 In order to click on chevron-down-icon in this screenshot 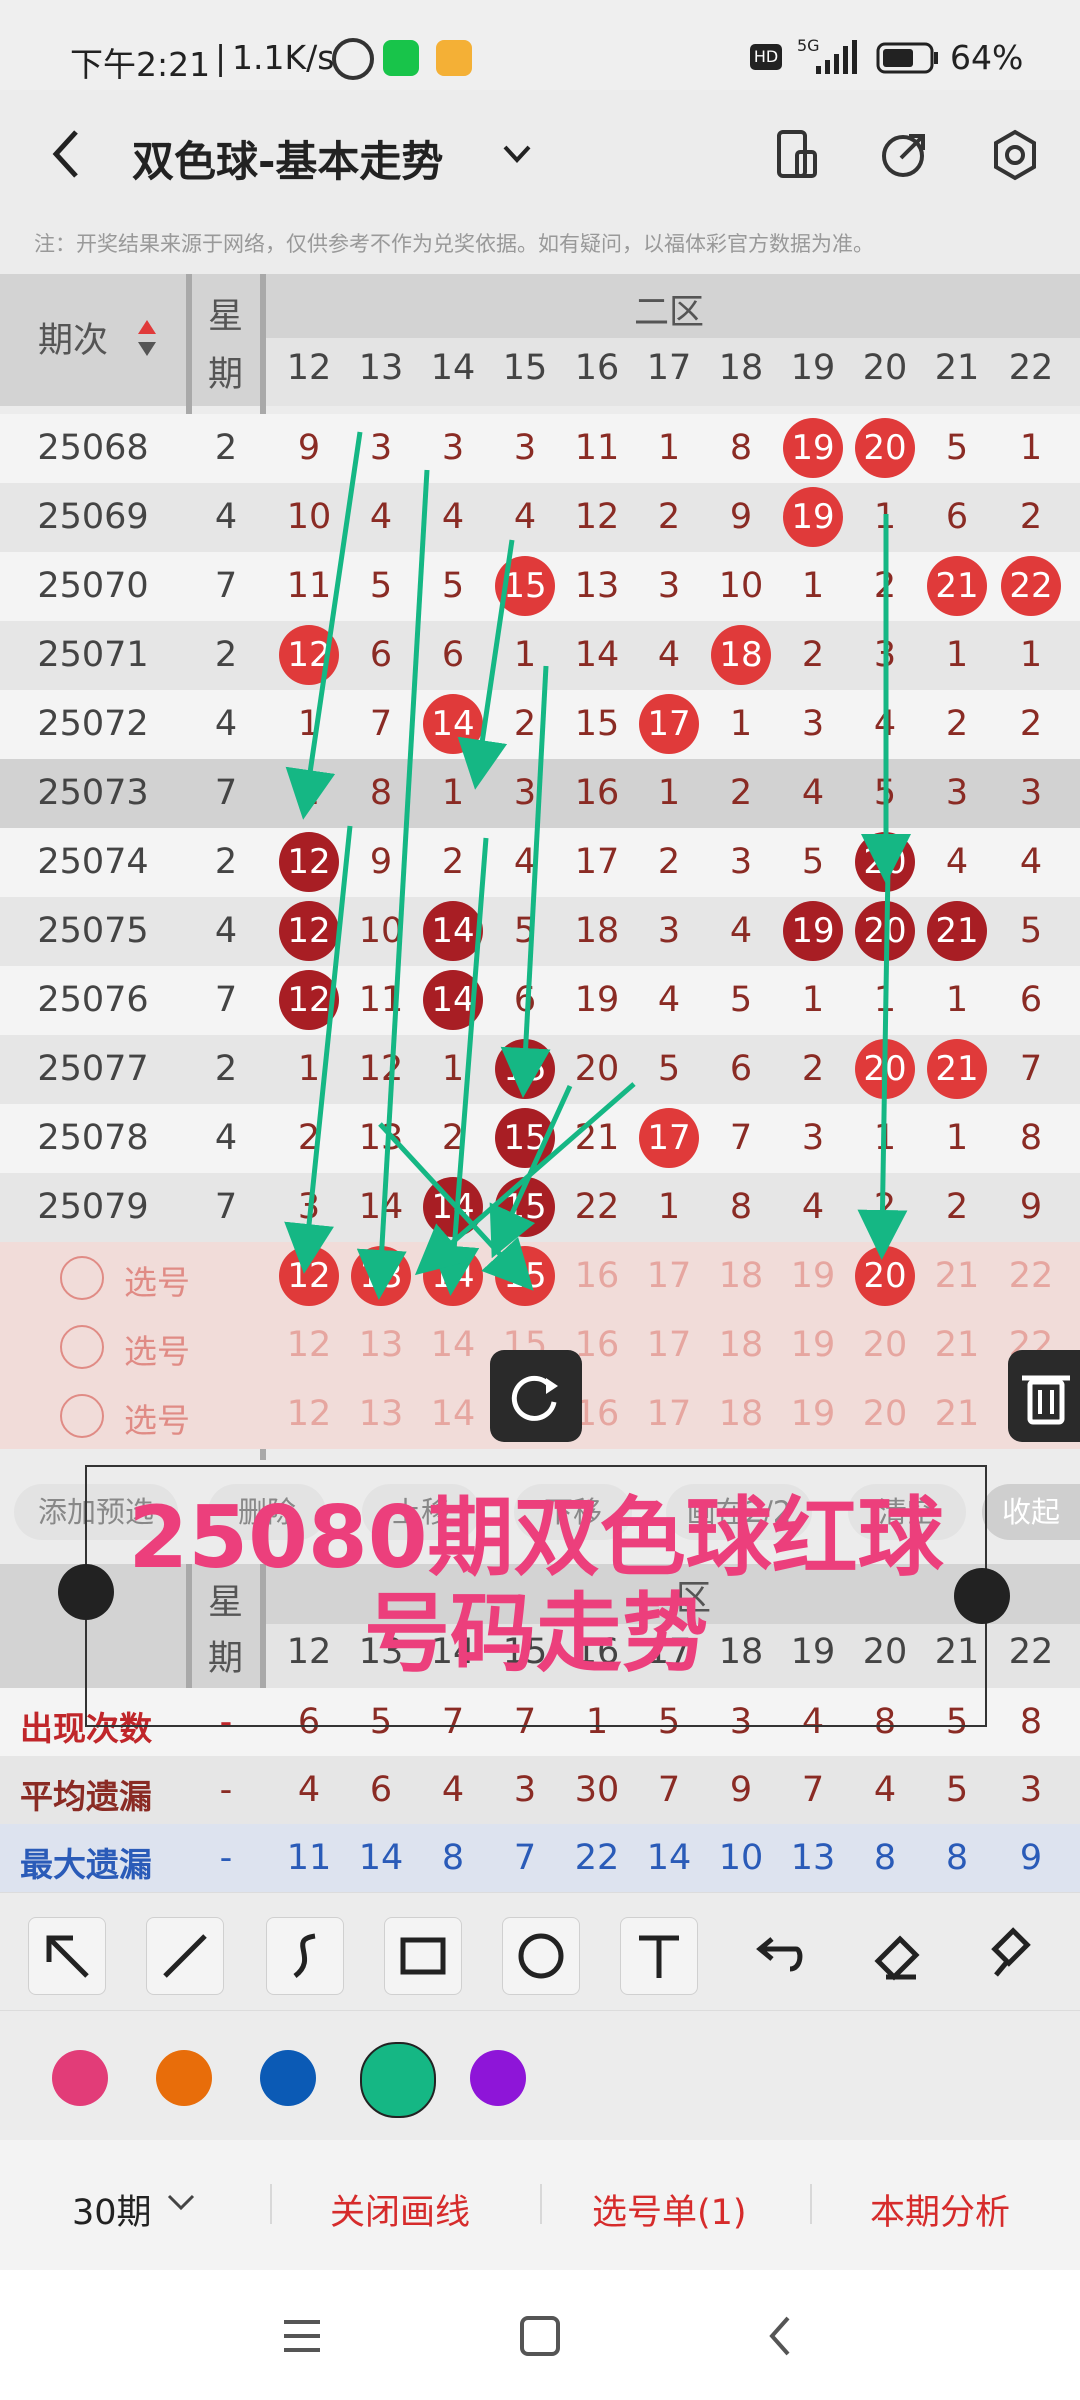, I will do `click(181, 2203)`.